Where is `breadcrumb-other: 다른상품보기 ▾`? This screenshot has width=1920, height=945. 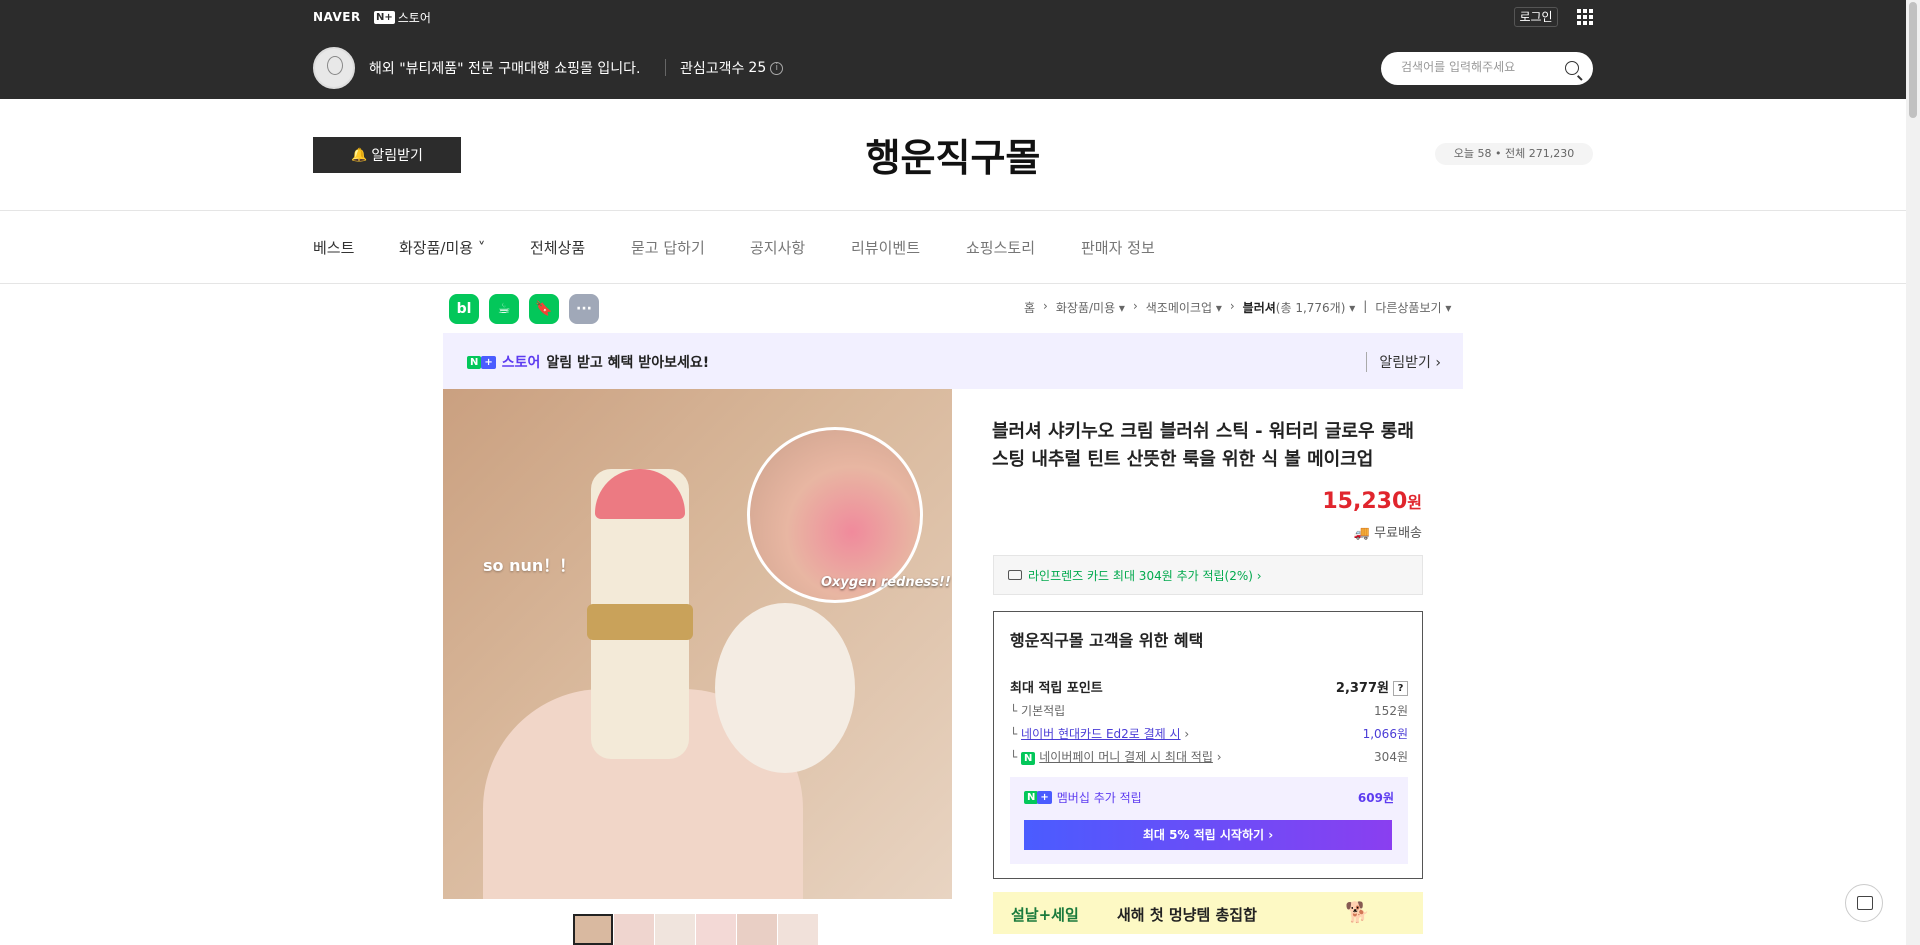 breadcrumb-other: 다른상품보기 ▾ is located at coordinates (1413, 307).